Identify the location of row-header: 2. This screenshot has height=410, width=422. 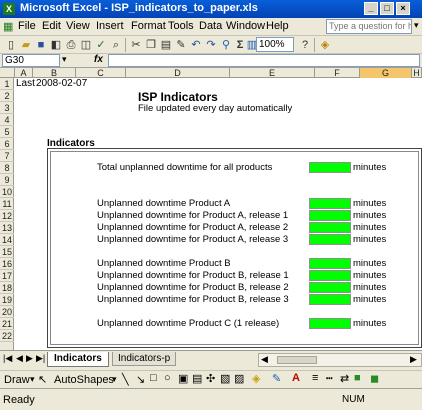
(7, 96).